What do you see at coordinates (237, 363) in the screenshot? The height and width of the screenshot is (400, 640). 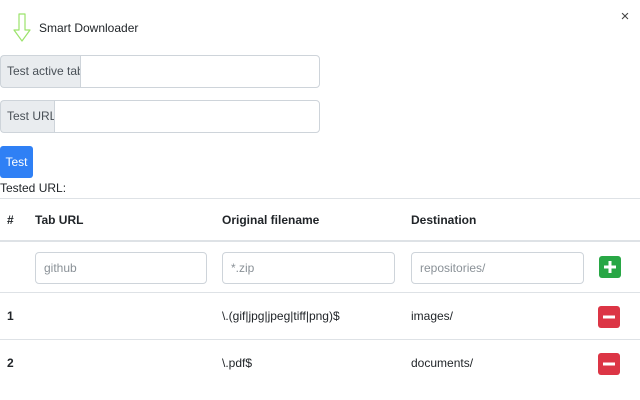 I see `rule-original-filename: \.pdf$` at bounding box center [237, 363].